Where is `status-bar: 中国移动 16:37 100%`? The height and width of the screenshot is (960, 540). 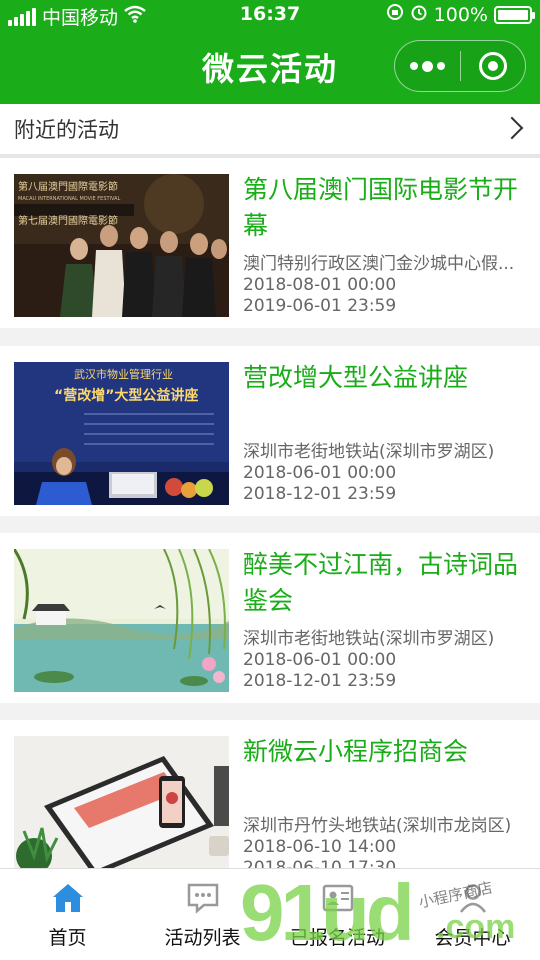 status-bar: 中国移动 16:37 100% is located at coordinates (270, 15).